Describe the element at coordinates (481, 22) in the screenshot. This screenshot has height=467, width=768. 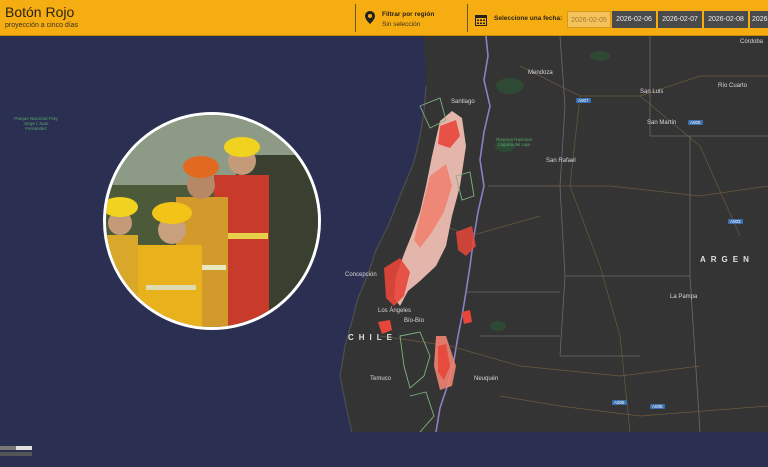
I see `calendar-icon` at that location.